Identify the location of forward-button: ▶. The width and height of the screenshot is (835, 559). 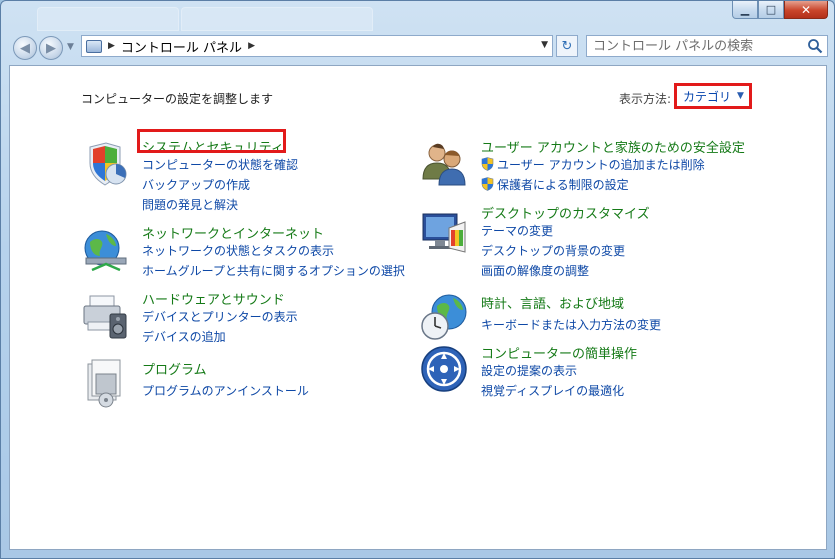
(51, 48).